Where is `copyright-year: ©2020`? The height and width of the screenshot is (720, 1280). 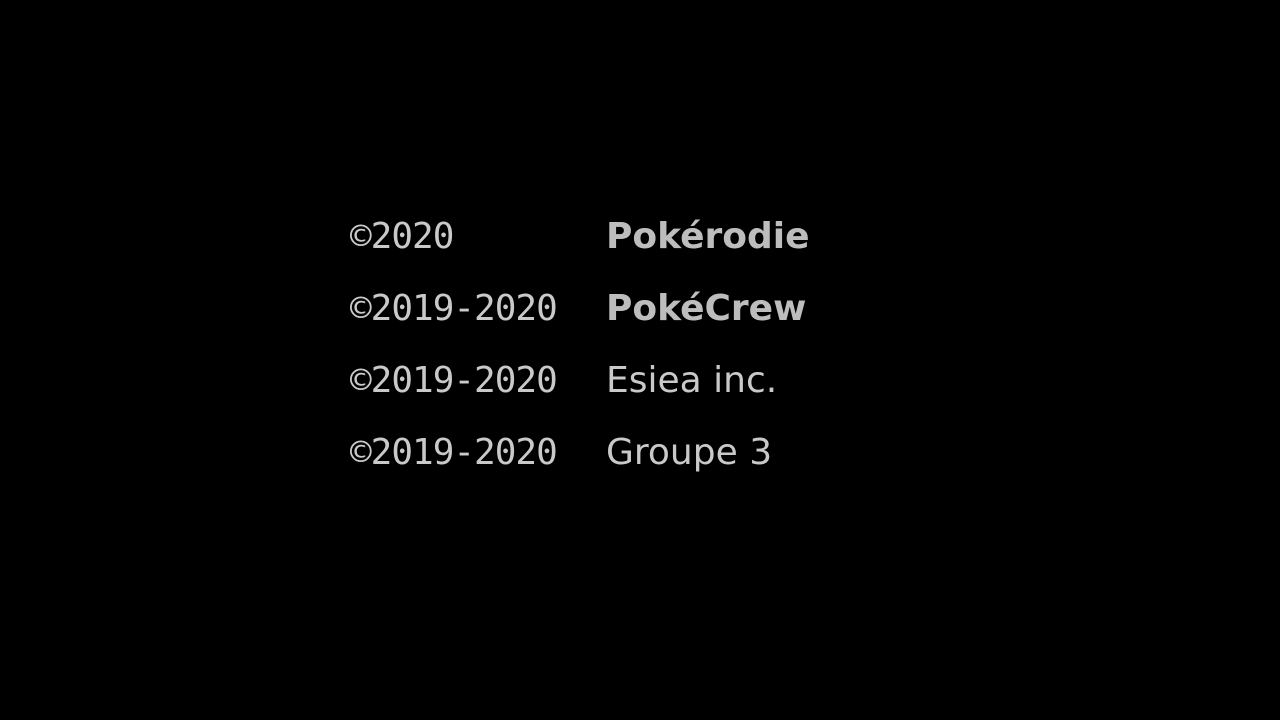
copyright-year: ©2020 is located at coordinates (402, 236).